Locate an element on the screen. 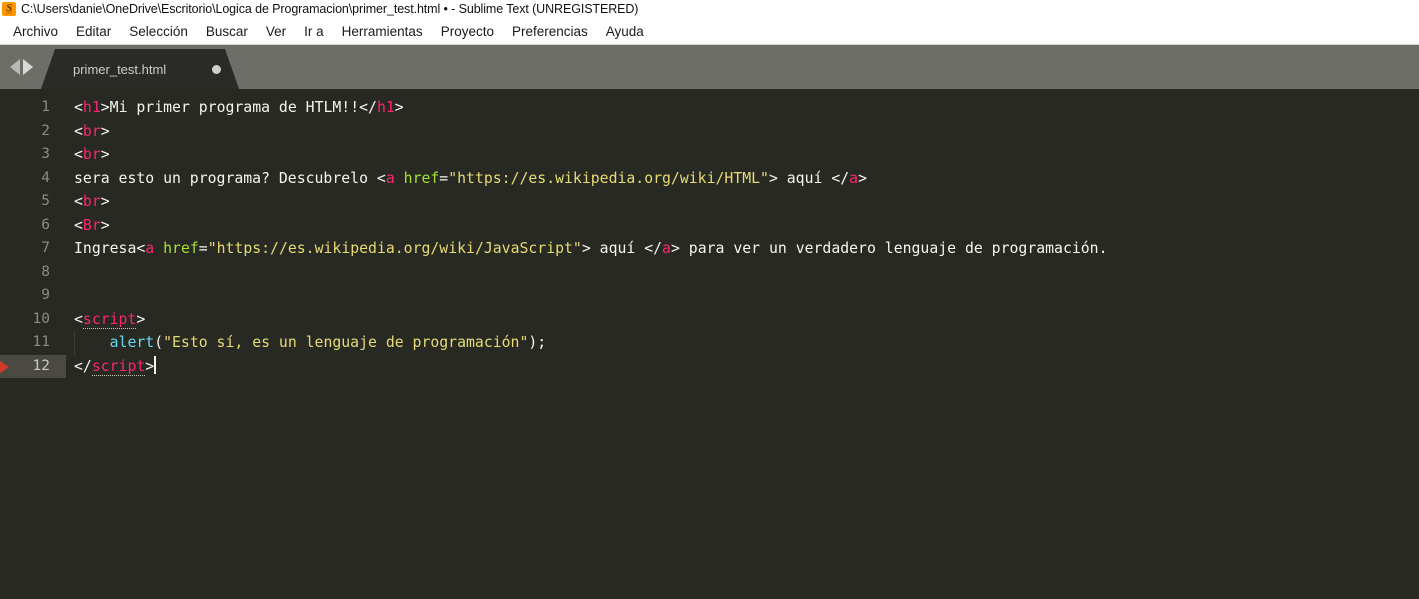  menu-item-ver: Ver is located at coordinates (276, 31).